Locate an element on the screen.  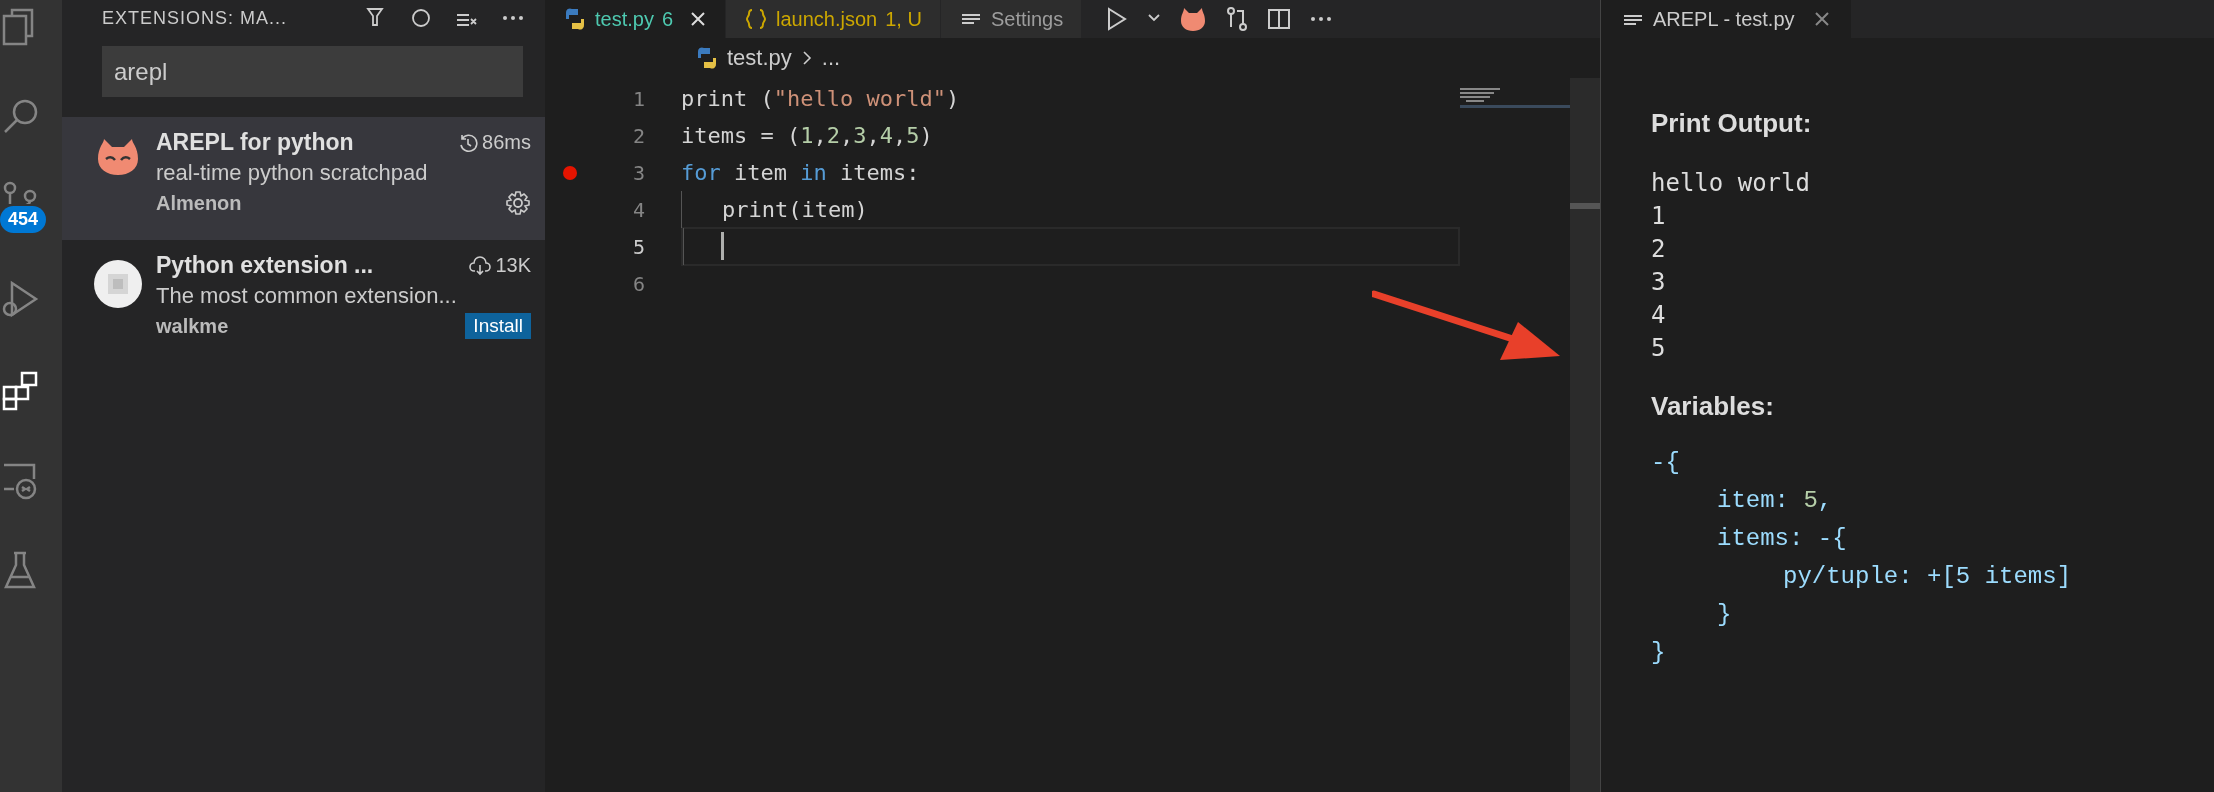
extension-description: real-time python scratchpad is located at coordinates (292, 173).